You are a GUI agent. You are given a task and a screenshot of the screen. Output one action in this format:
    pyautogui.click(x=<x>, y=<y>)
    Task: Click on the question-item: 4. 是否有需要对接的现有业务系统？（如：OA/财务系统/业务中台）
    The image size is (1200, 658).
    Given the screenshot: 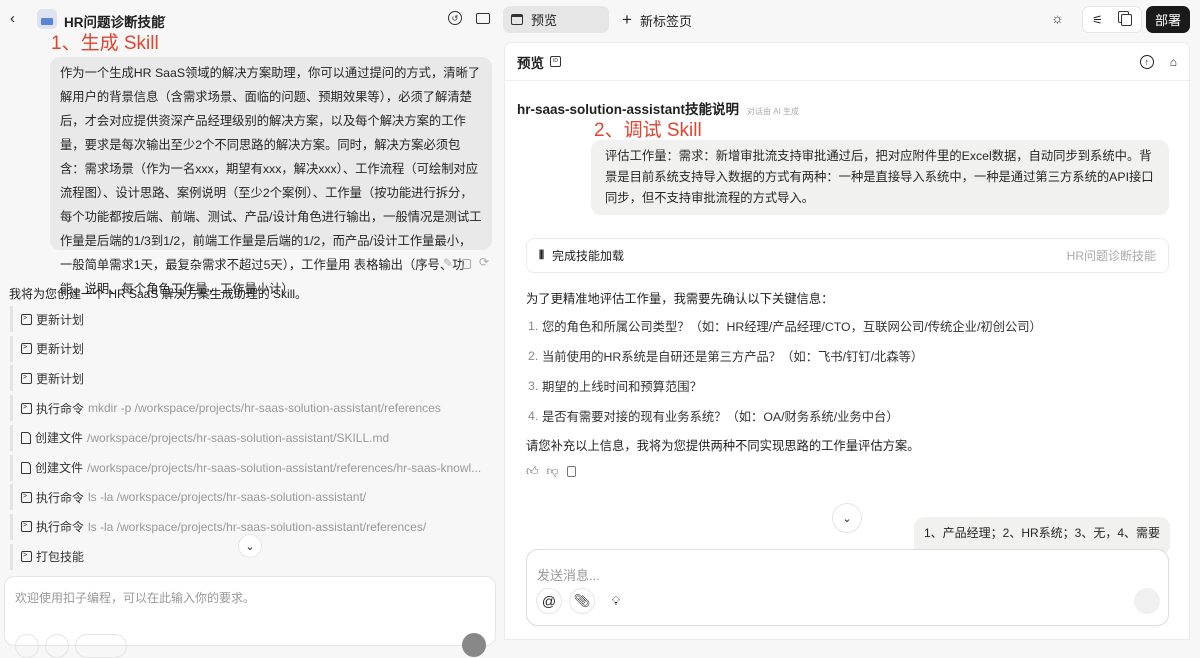 What is the action you would take?
    pyautogui.click(x=785, y=416)
    